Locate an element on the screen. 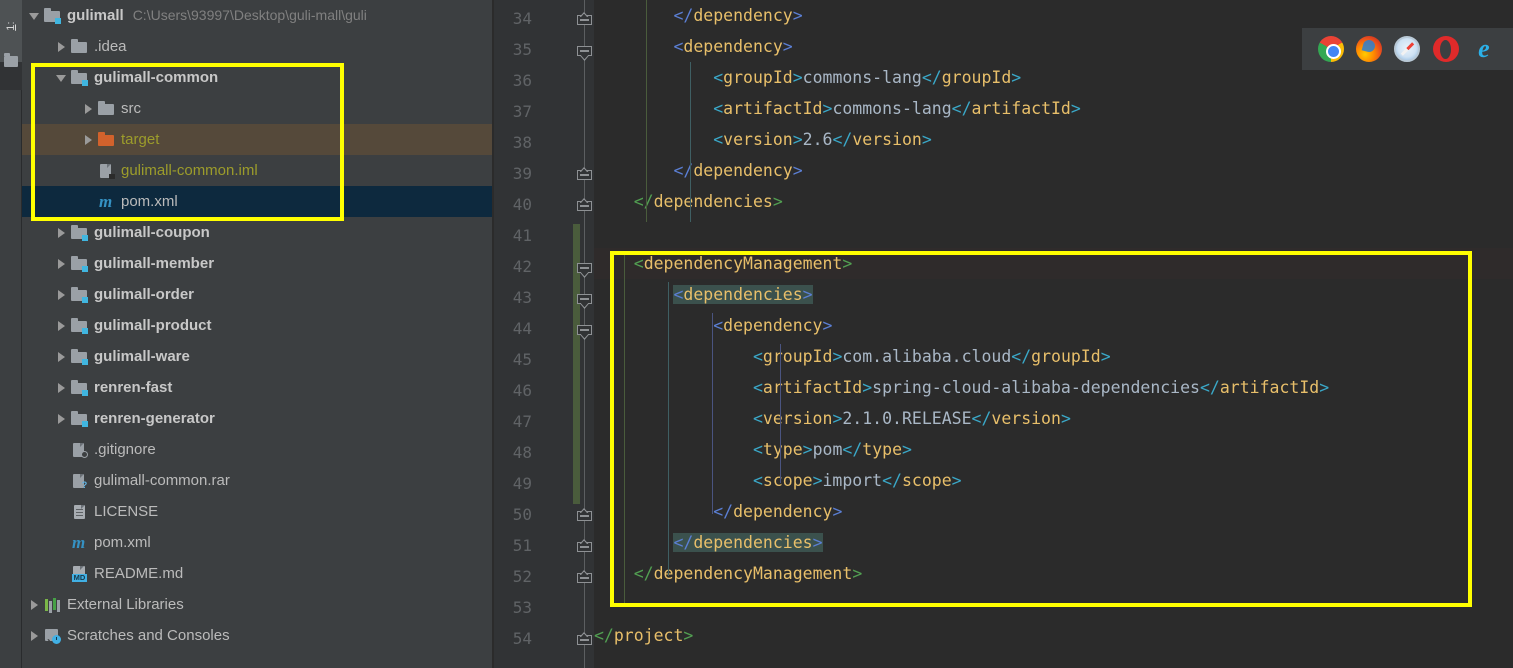  code-line: </dependencyManagement> is located at coordinates (1053, 573).